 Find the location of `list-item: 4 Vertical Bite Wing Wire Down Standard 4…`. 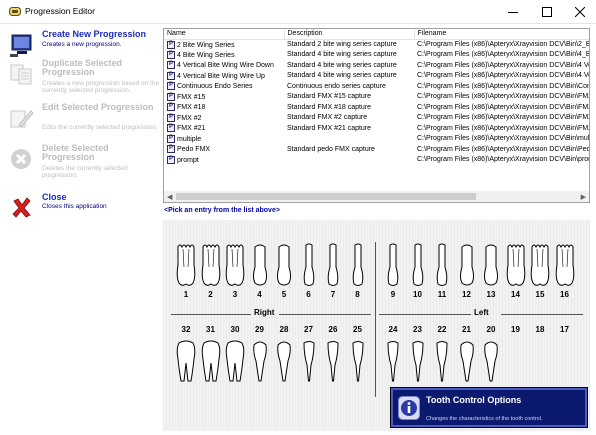

list-item: 4 Vertical Bite Wing Wire Down Standard 4… is located at coordinates (377, 65).